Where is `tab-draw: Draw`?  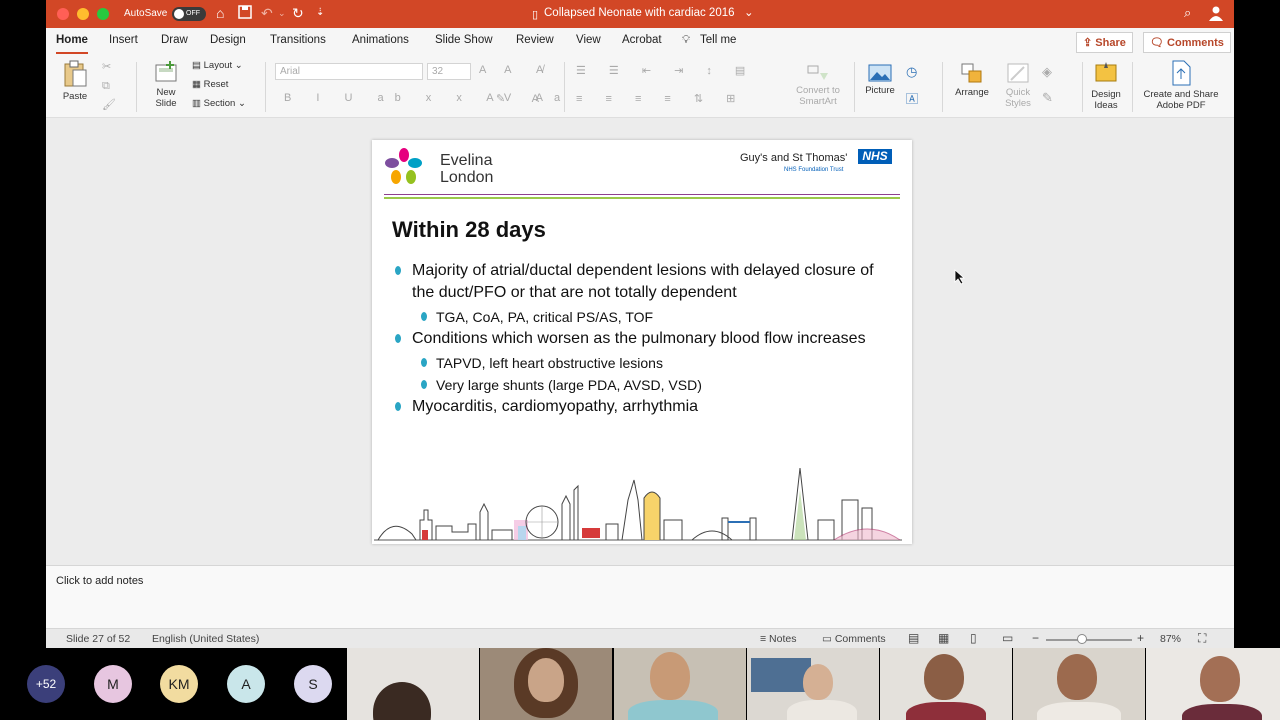 tab-draw: Draw is located at coordinates (174, 40).